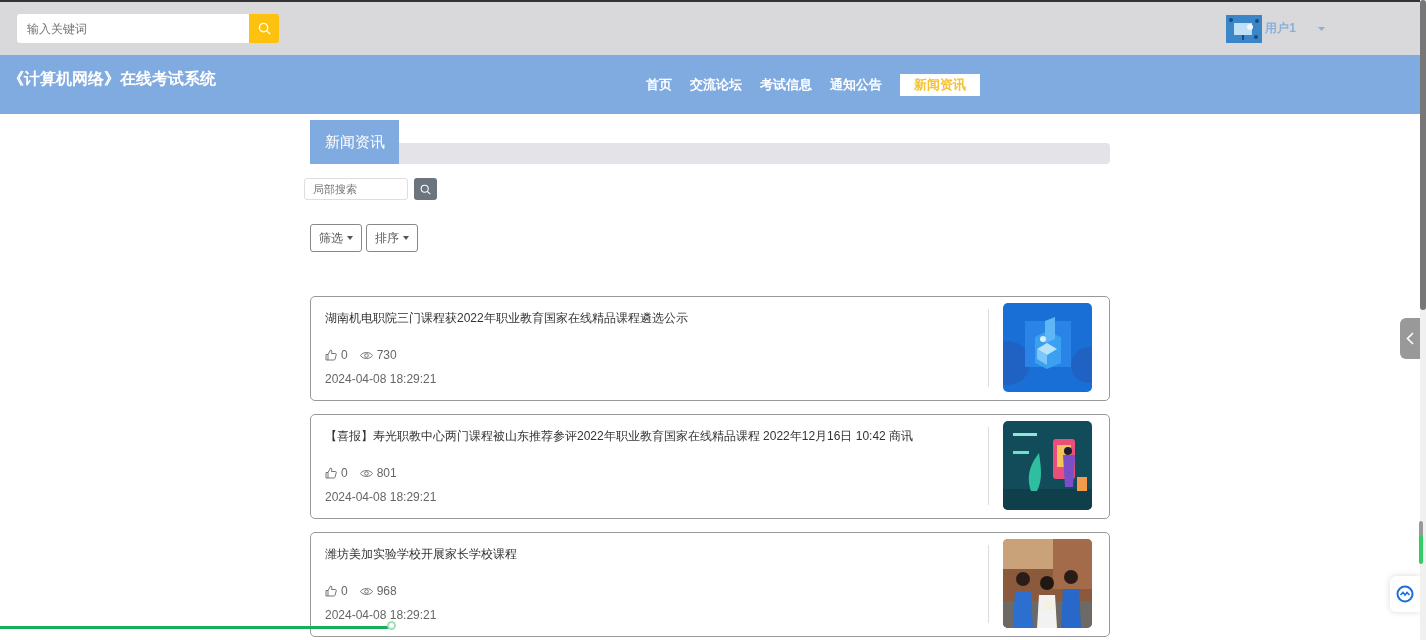 This screenshot has width=1426, height=640. Describe the element at coordinates (378, 591) in the screenshot. I see `view-count: 968` at that location.